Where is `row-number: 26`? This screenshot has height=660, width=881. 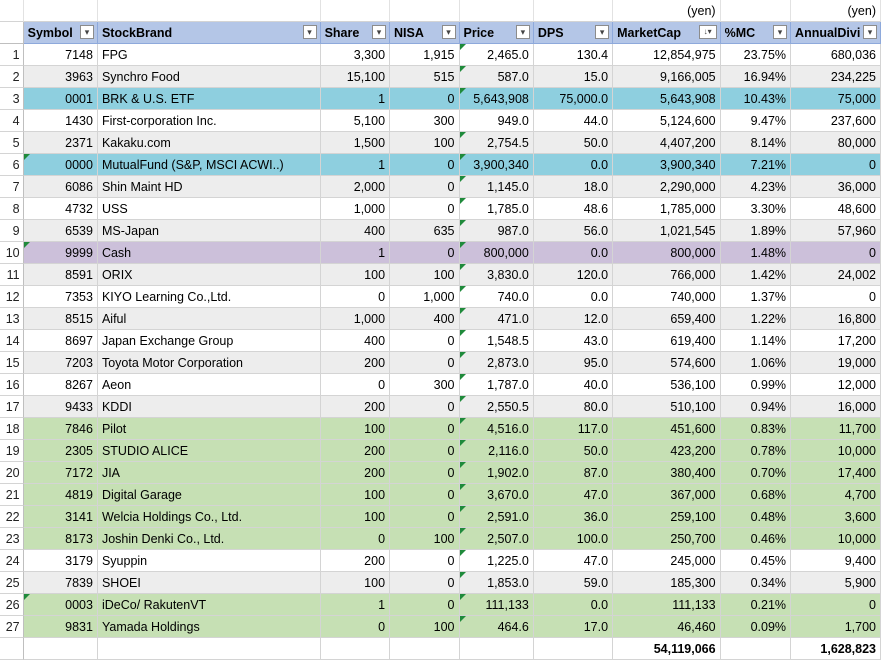 row-number: 26 is located at coordinates (12, 605).